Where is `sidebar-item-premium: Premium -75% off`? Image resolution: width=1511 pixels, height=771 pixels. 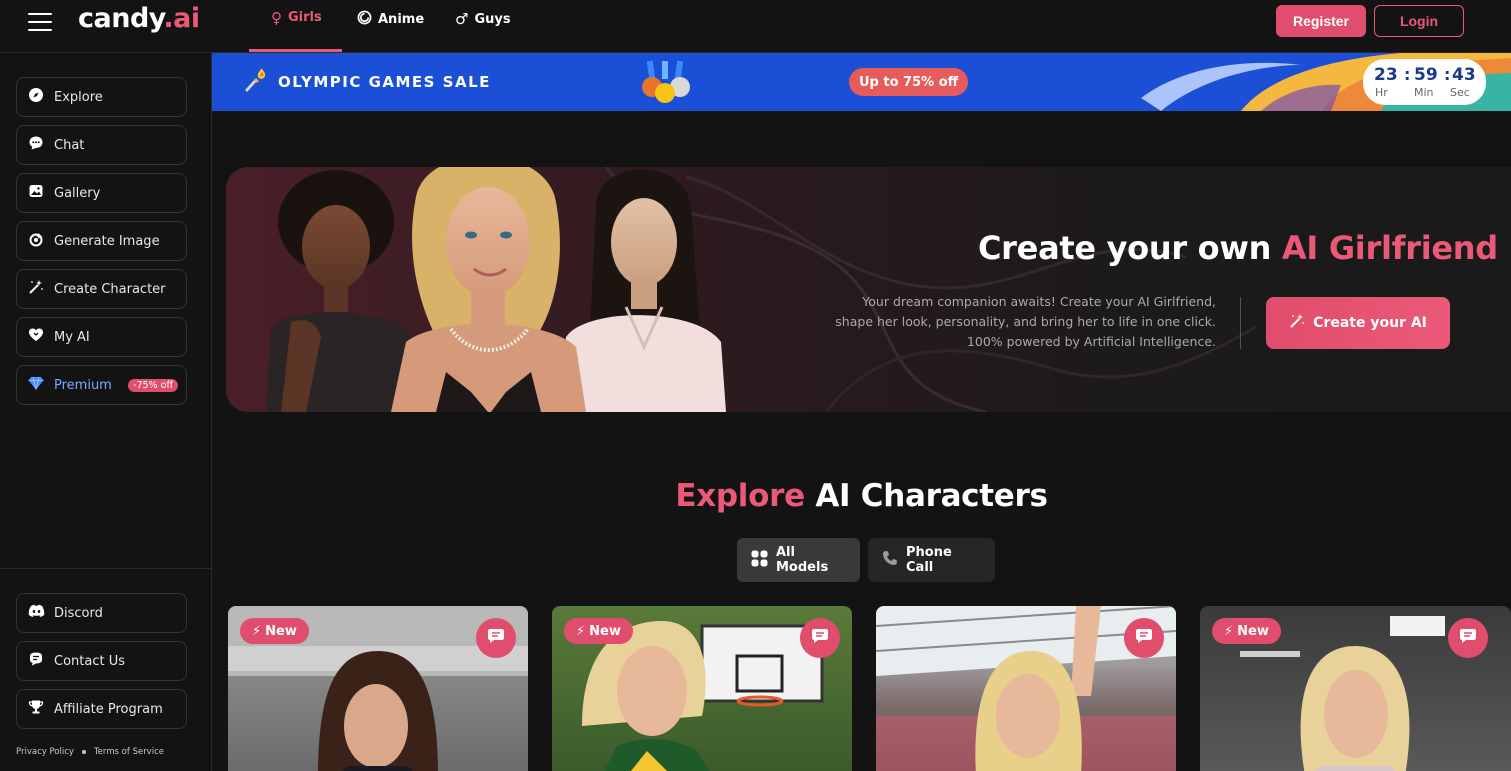
sidebar-item-premium: Premium -75% off is located at coordinates (101, 385).